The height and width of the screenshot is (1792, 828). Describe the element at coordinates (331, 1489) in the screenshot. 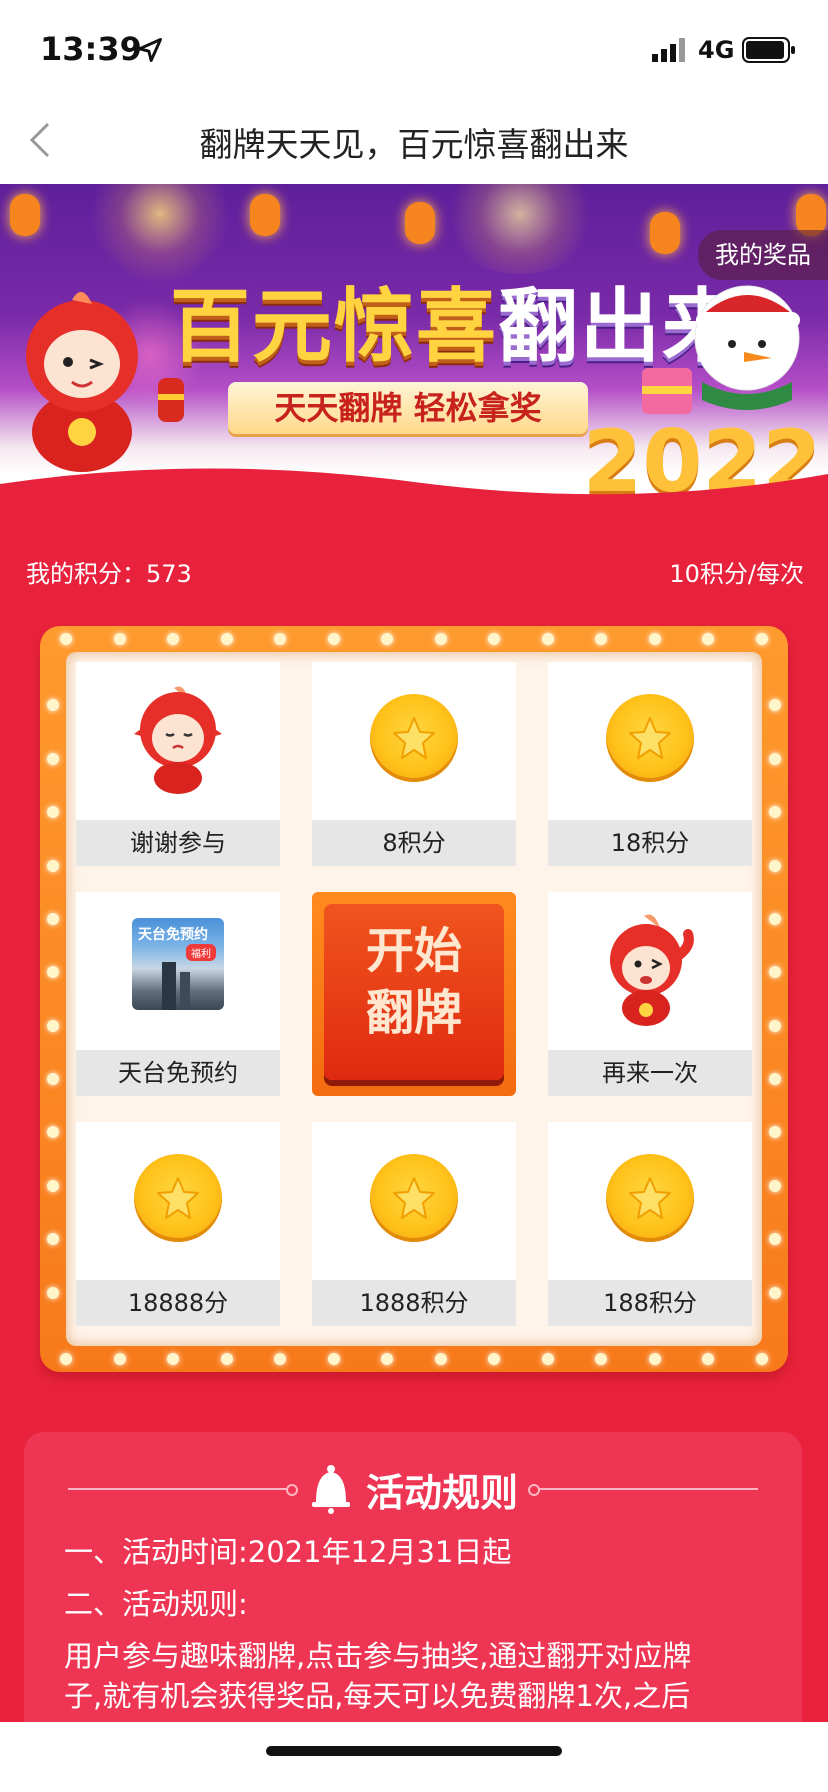

I see `bell-icon` at that location.